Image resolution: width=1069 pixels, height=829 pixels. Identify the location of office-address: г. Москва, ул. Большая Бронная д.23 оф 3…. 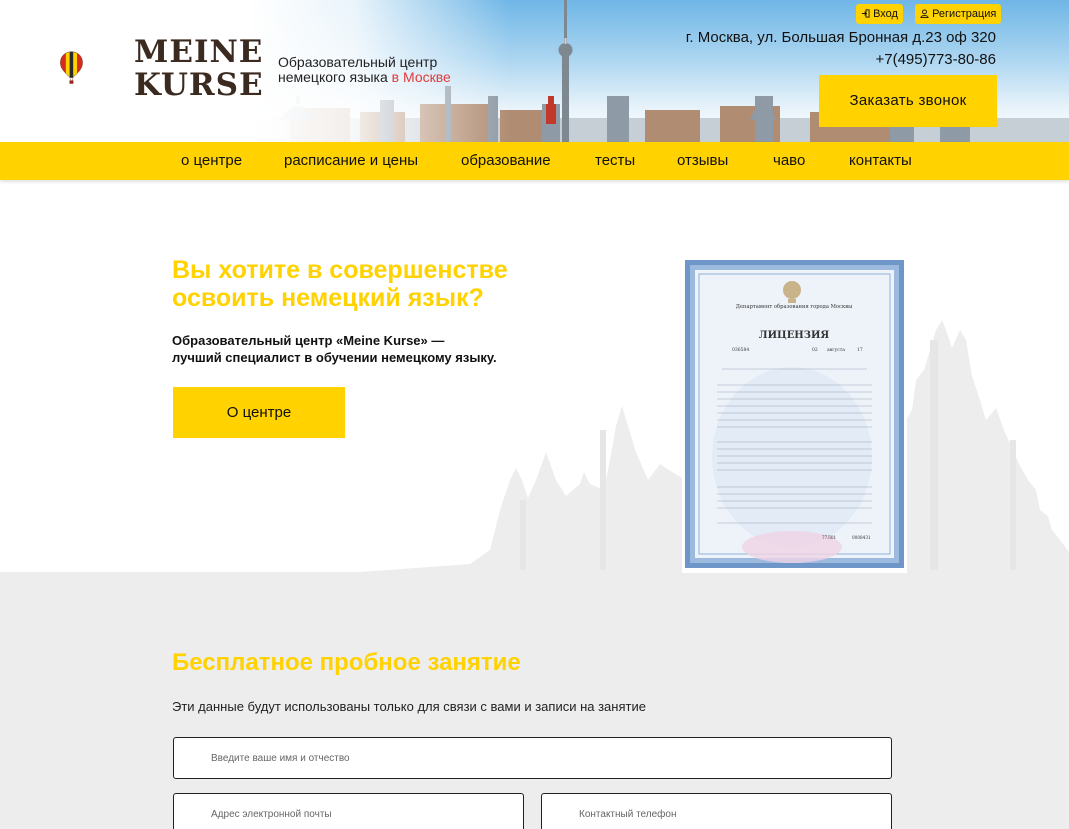
(840, 37).